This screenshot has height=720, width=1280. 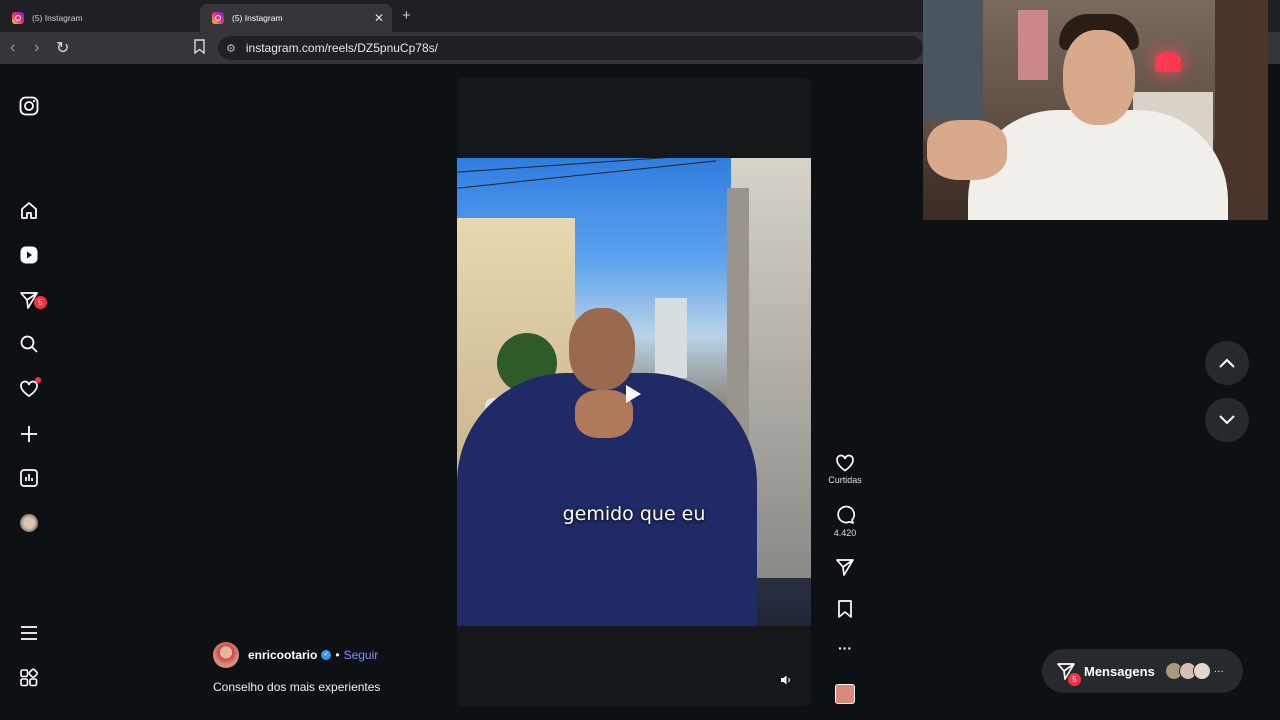 What do you see at coordinates (29, 678) in the screenshot?
I see `more-apps-icon` at bounding box center [29, 678].